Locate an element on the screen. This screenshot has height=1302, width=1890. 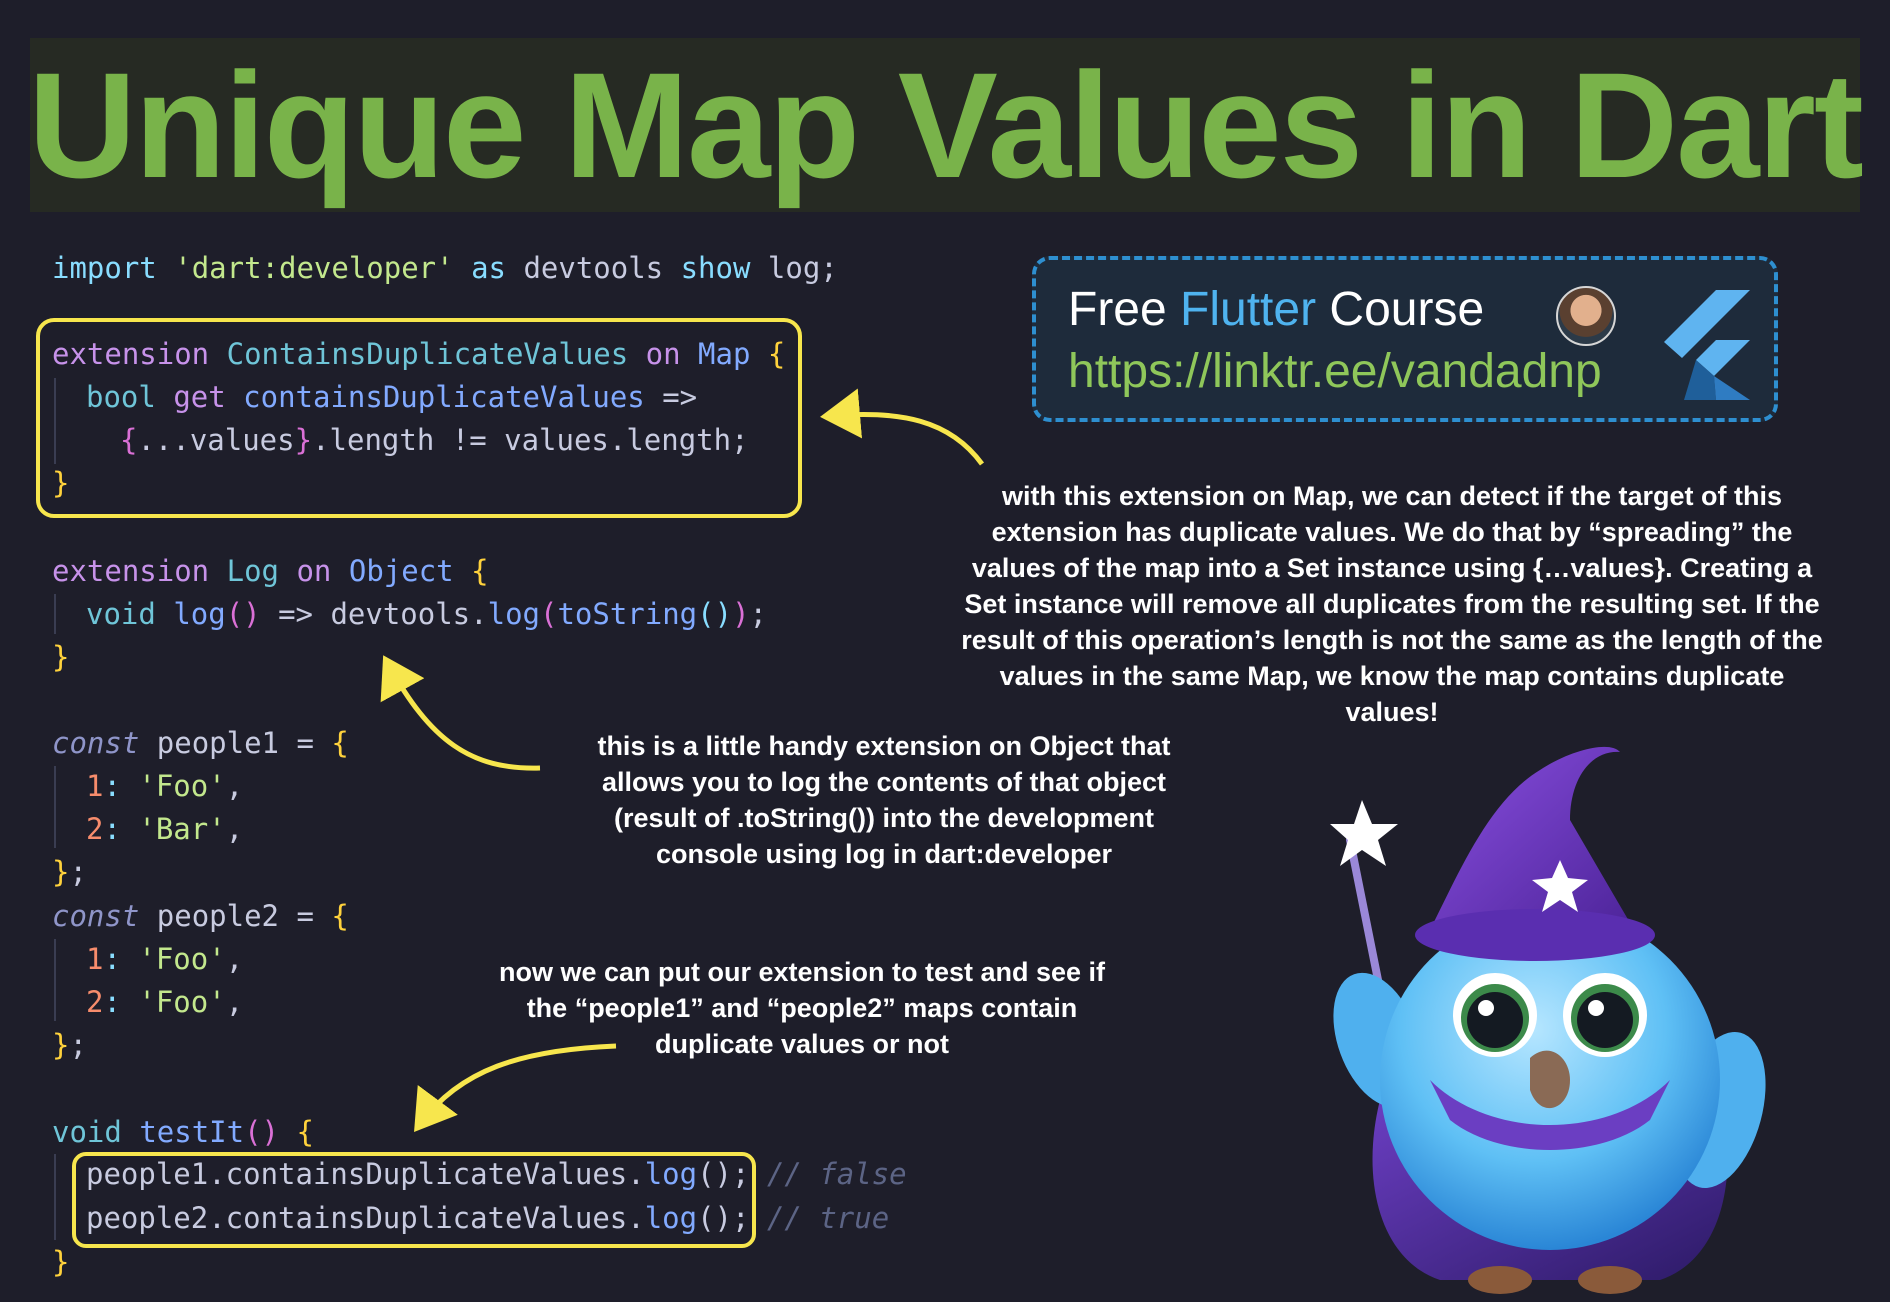
wizard-owl-mascot is located at coordinates (1548, 1020).